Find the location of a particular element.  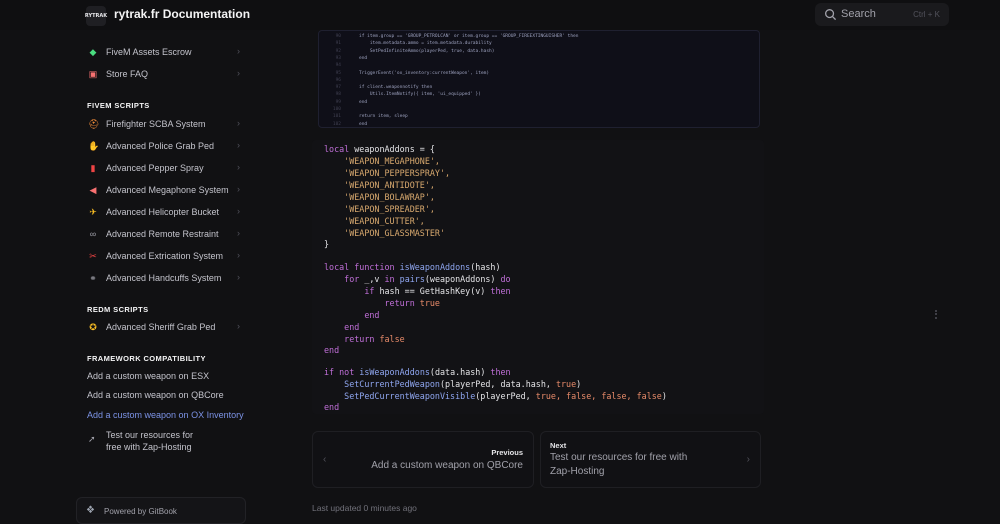

section-heading-framework: FRAMEWORK COMPATIBILITY is located at coordinates (146, 358).